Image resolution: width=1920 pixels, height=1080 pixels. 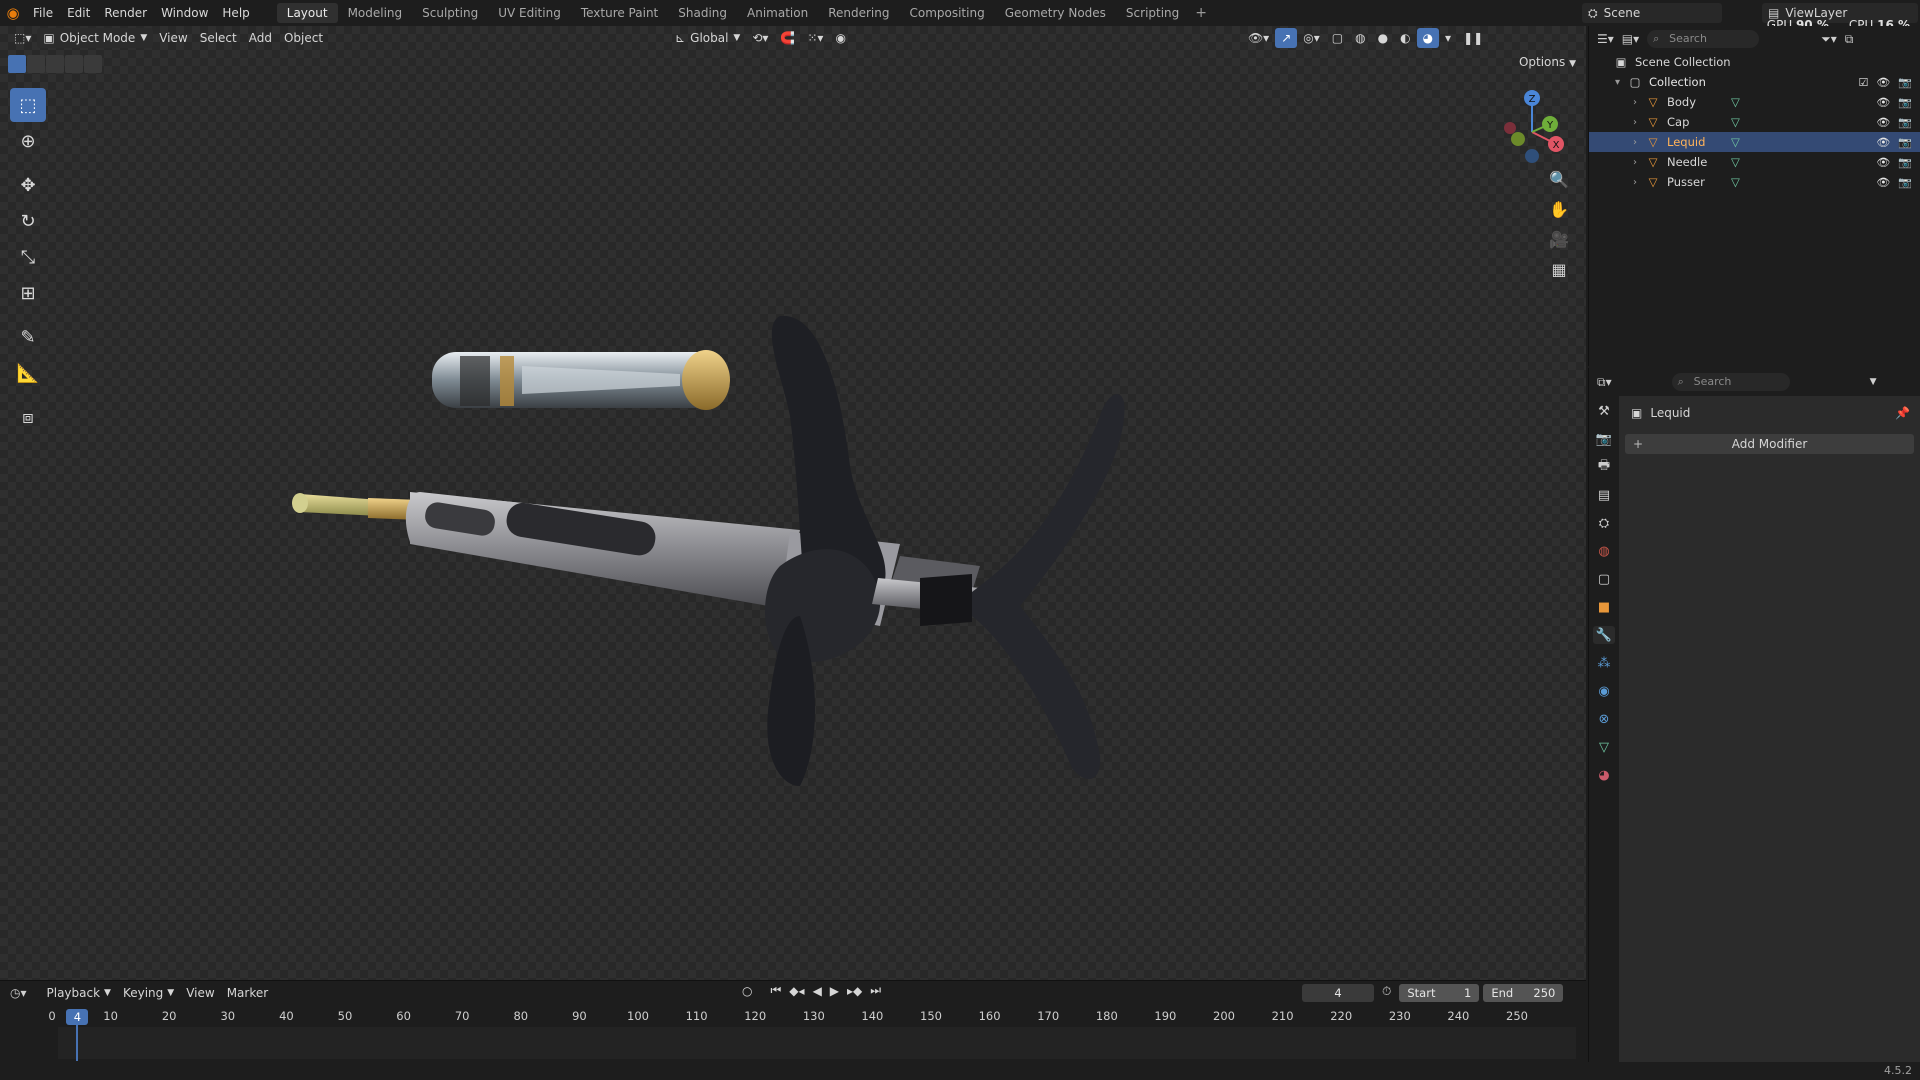 I want to click on properties-editor-icon: ⧉▾, so click(x=1604, y=382).